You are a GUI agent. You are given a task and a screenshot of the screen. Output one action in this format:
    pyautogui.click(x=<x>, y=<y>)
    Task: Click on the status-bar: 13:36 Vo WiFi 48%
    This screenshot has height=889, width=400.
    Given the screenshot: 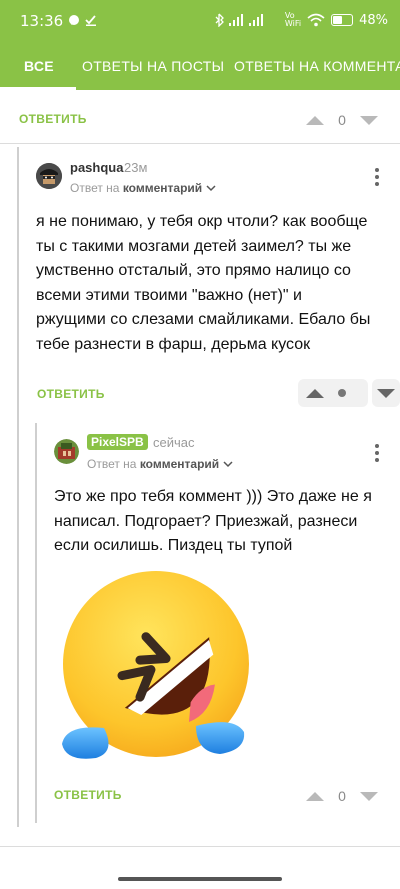 What is the action you would take?
    pyautogui.click(x=200, y=22)
    